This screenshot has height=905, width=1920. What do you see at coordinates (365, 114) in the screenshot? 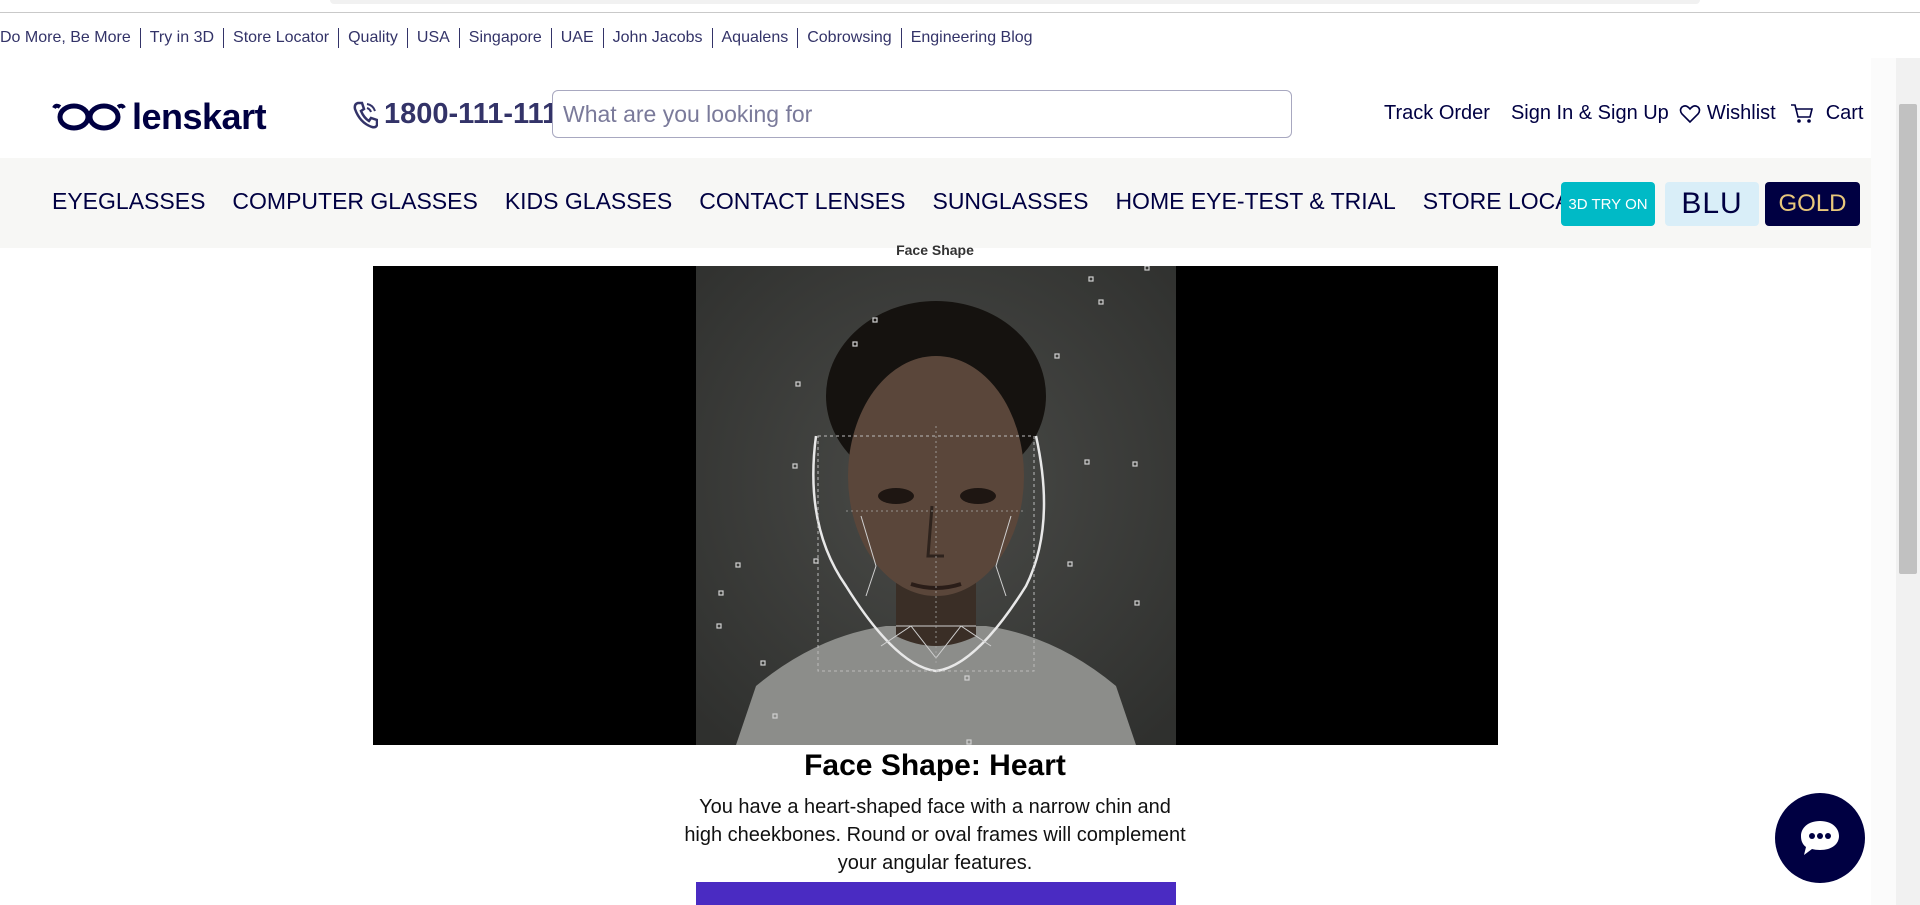
I see `phone-icon` at bounding box center [365, 114].